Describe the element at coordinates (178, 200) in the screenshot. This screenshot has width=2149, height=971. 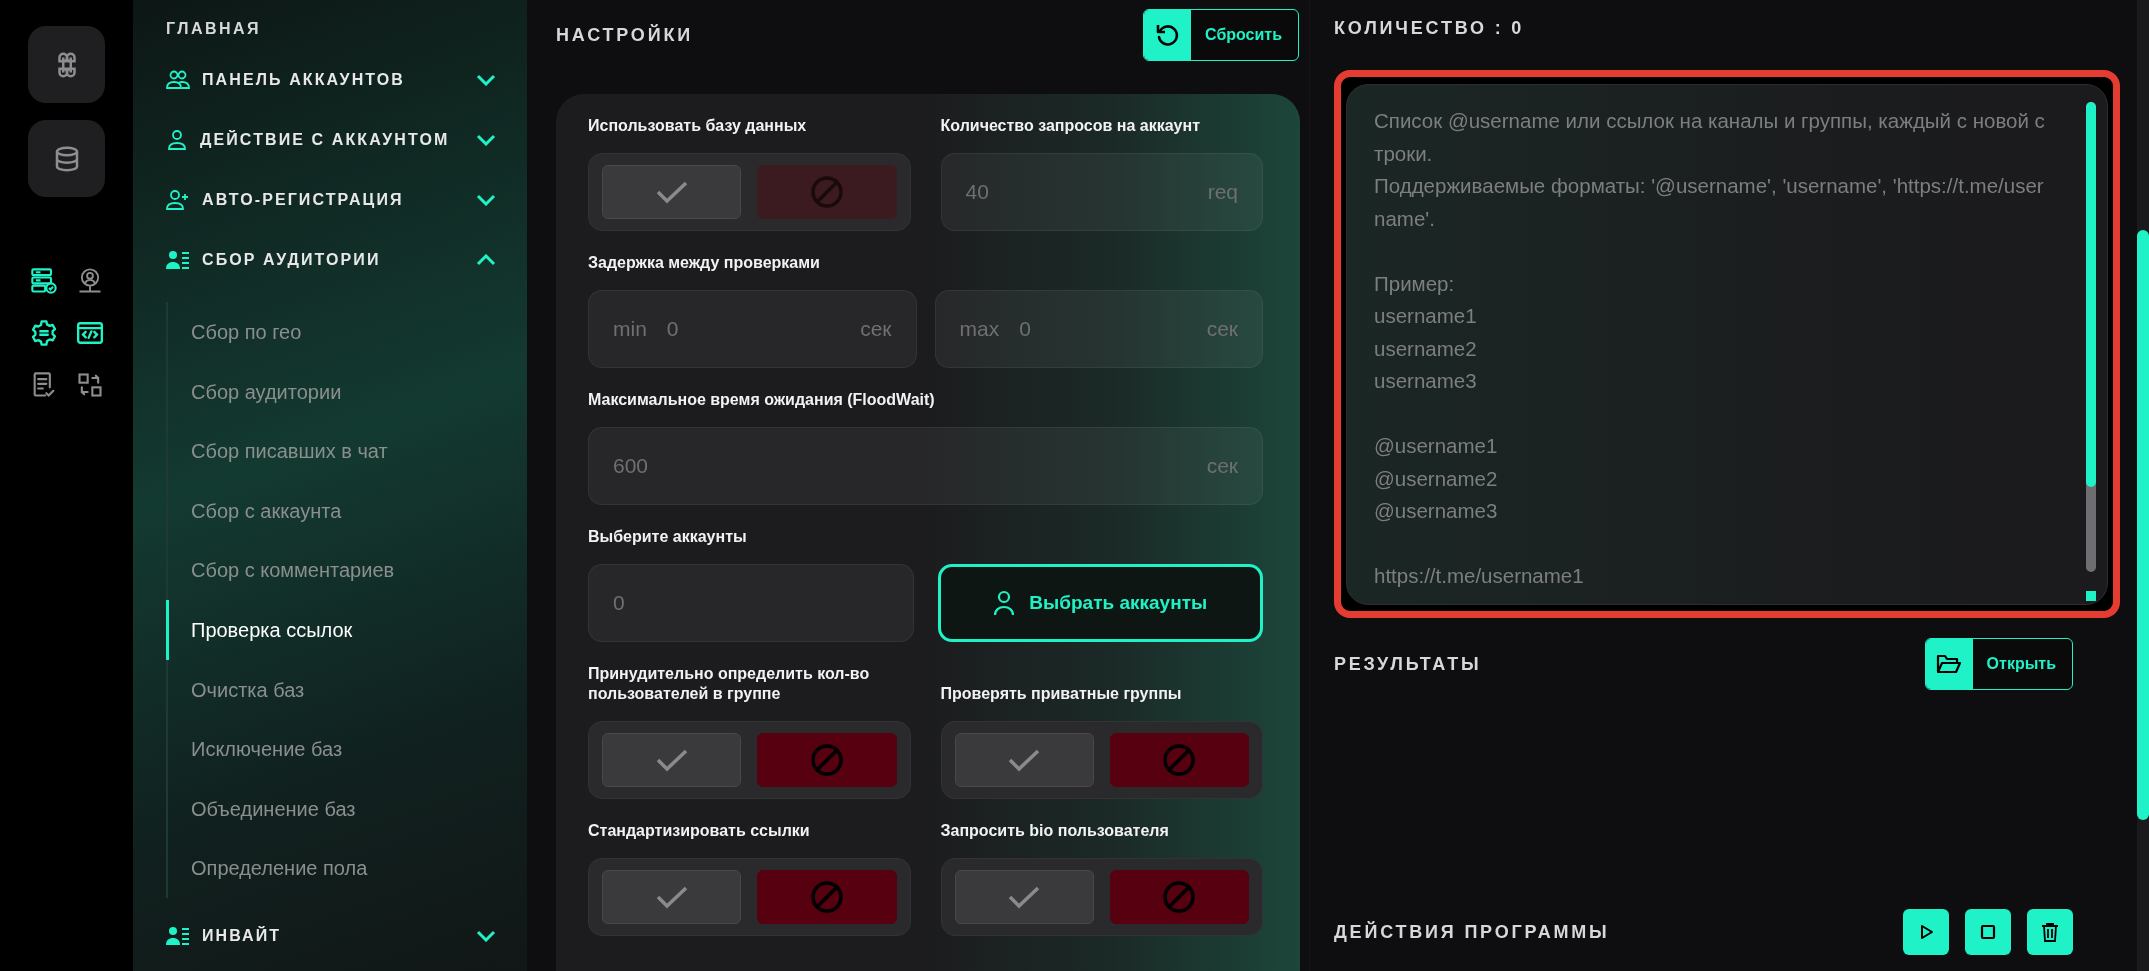
I see `user-add-icon` at that location.